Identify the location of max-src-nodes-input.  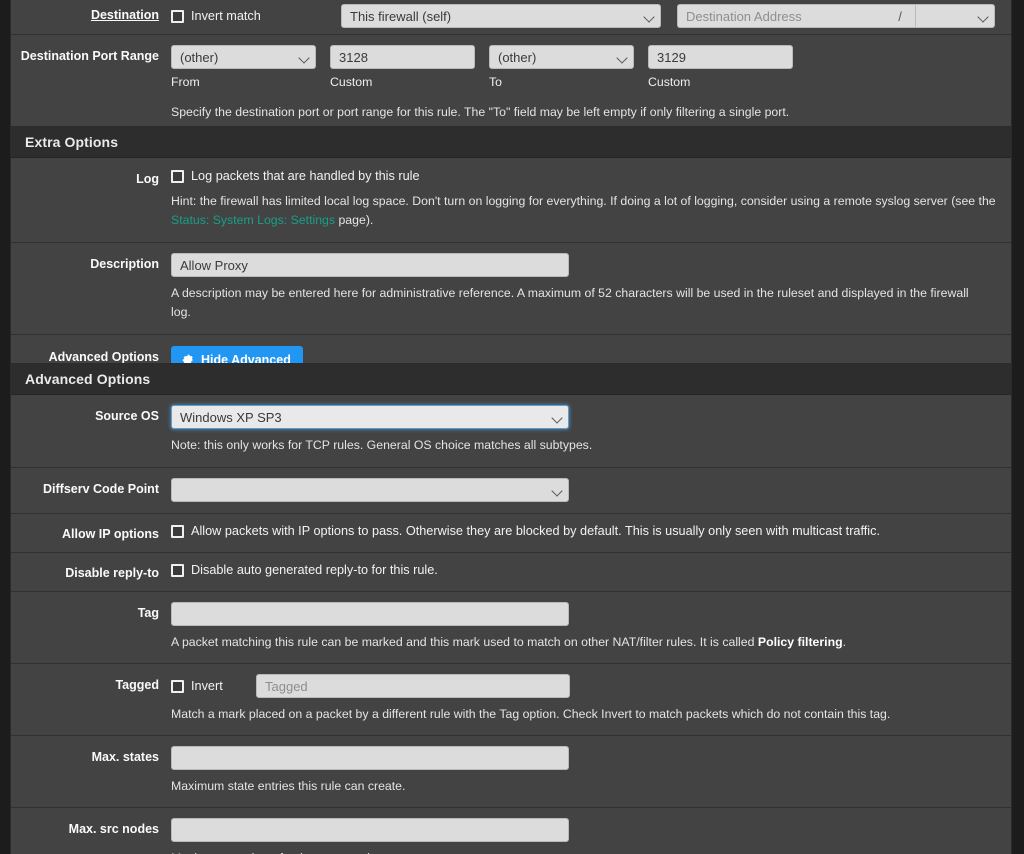
(370, 830).